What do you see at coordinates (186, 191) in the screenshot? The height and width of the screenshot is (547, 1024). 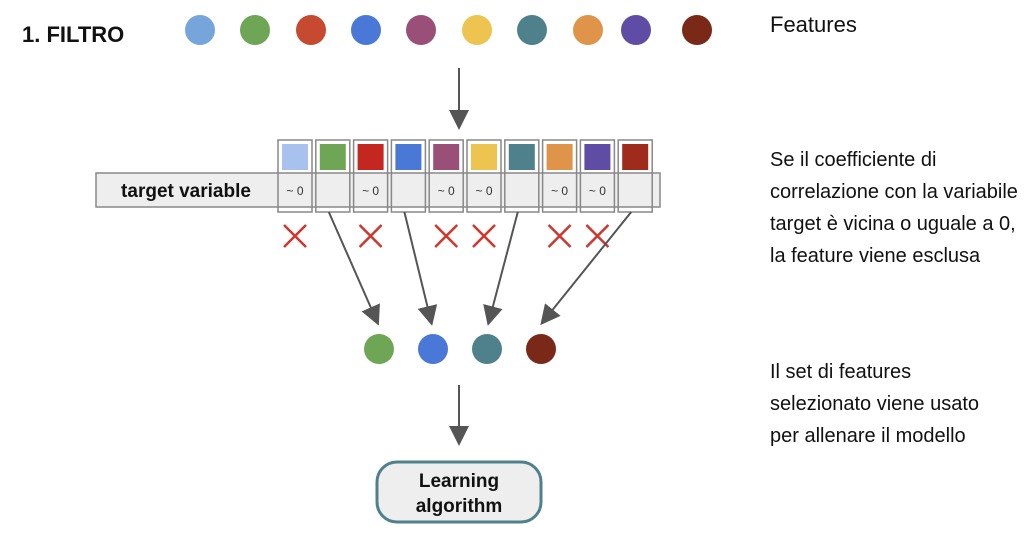 I see `target-variable-label: target variable` at bounding box center [186, 191].